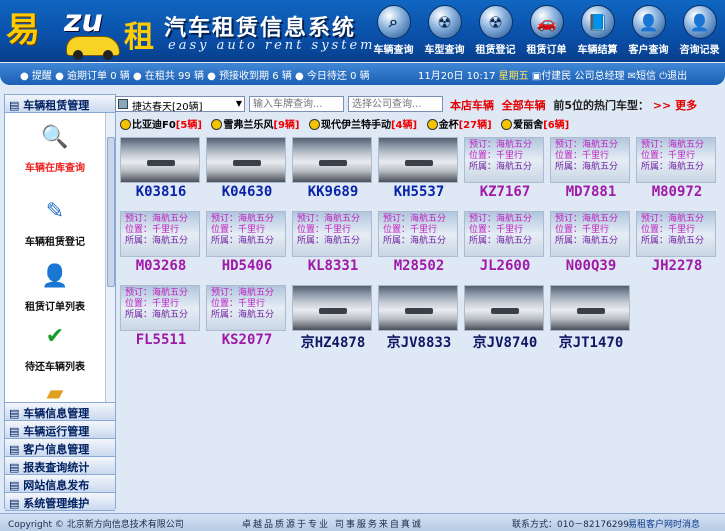 Image resolution: width=725 pixels, height=531 pixels. I want to click on plate-number: KK9689, so click(333, 192).